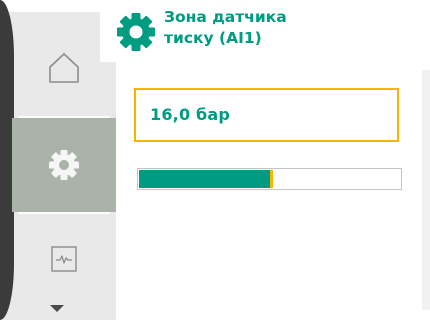 The width and height of the screenshot is (430, 320). What do you see at coordinates (190, 114) in the screenshot?
I see `pressure-value: 16,0 бар` at bounding box center [190, 114].